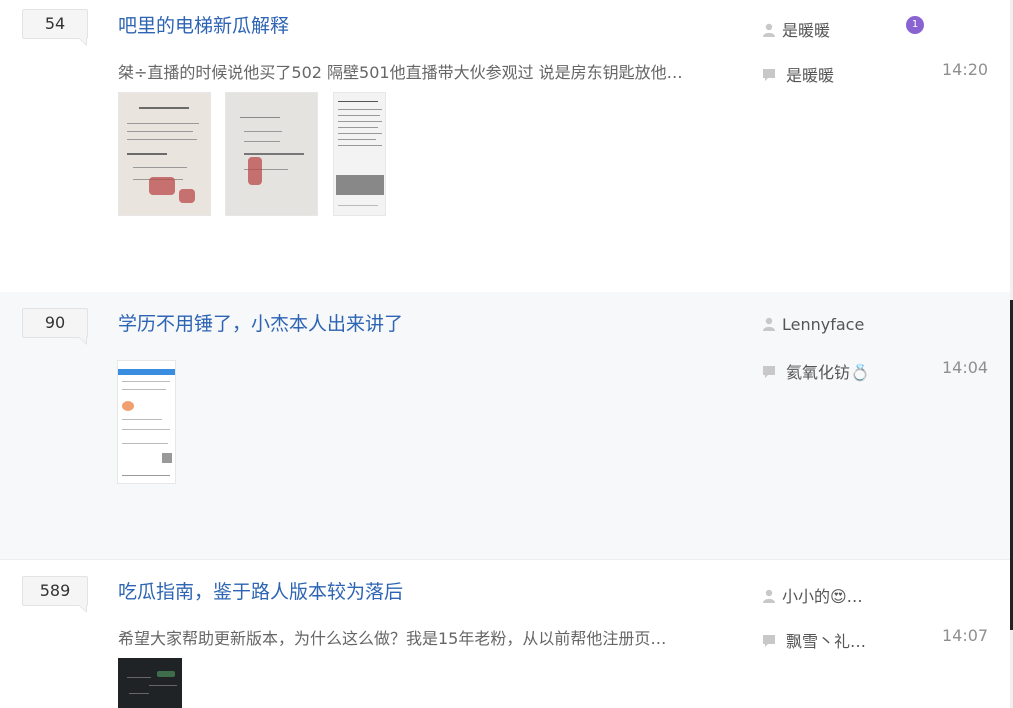 This screenshot has width=1013, height=708. I want to click on last-replier: 是暖暖, so click(798, 74).